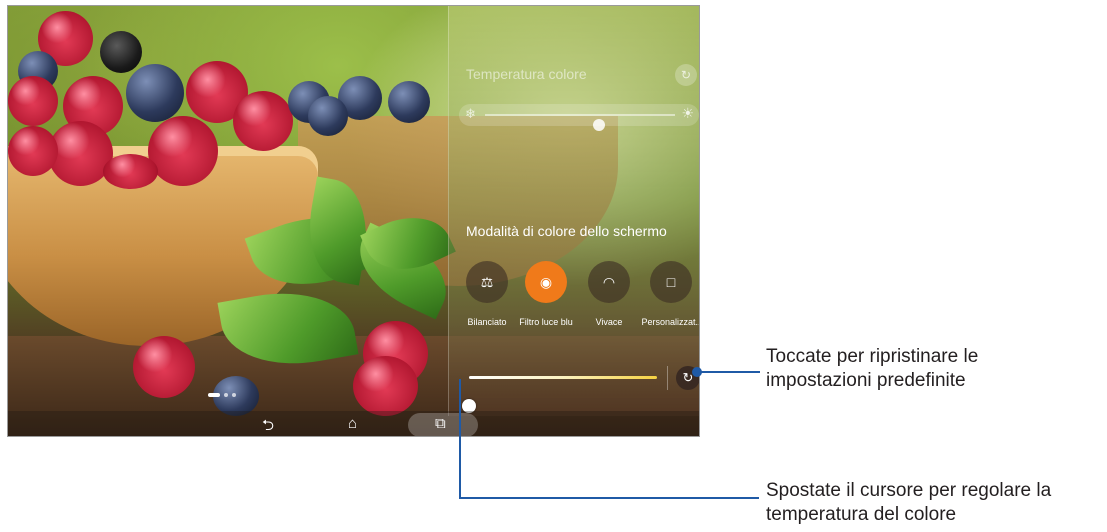 This screenshot has height=532, width=1107. What do you see at coordinates (268, 425) in the screenshot?
I see `back-icon: ⮌` at bounding box center [268, 425].